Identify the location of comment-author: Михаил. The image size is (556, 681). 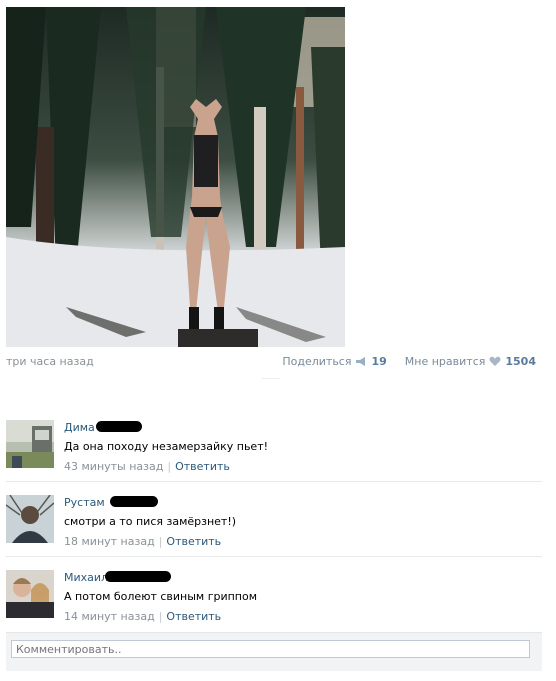
(86, 577).